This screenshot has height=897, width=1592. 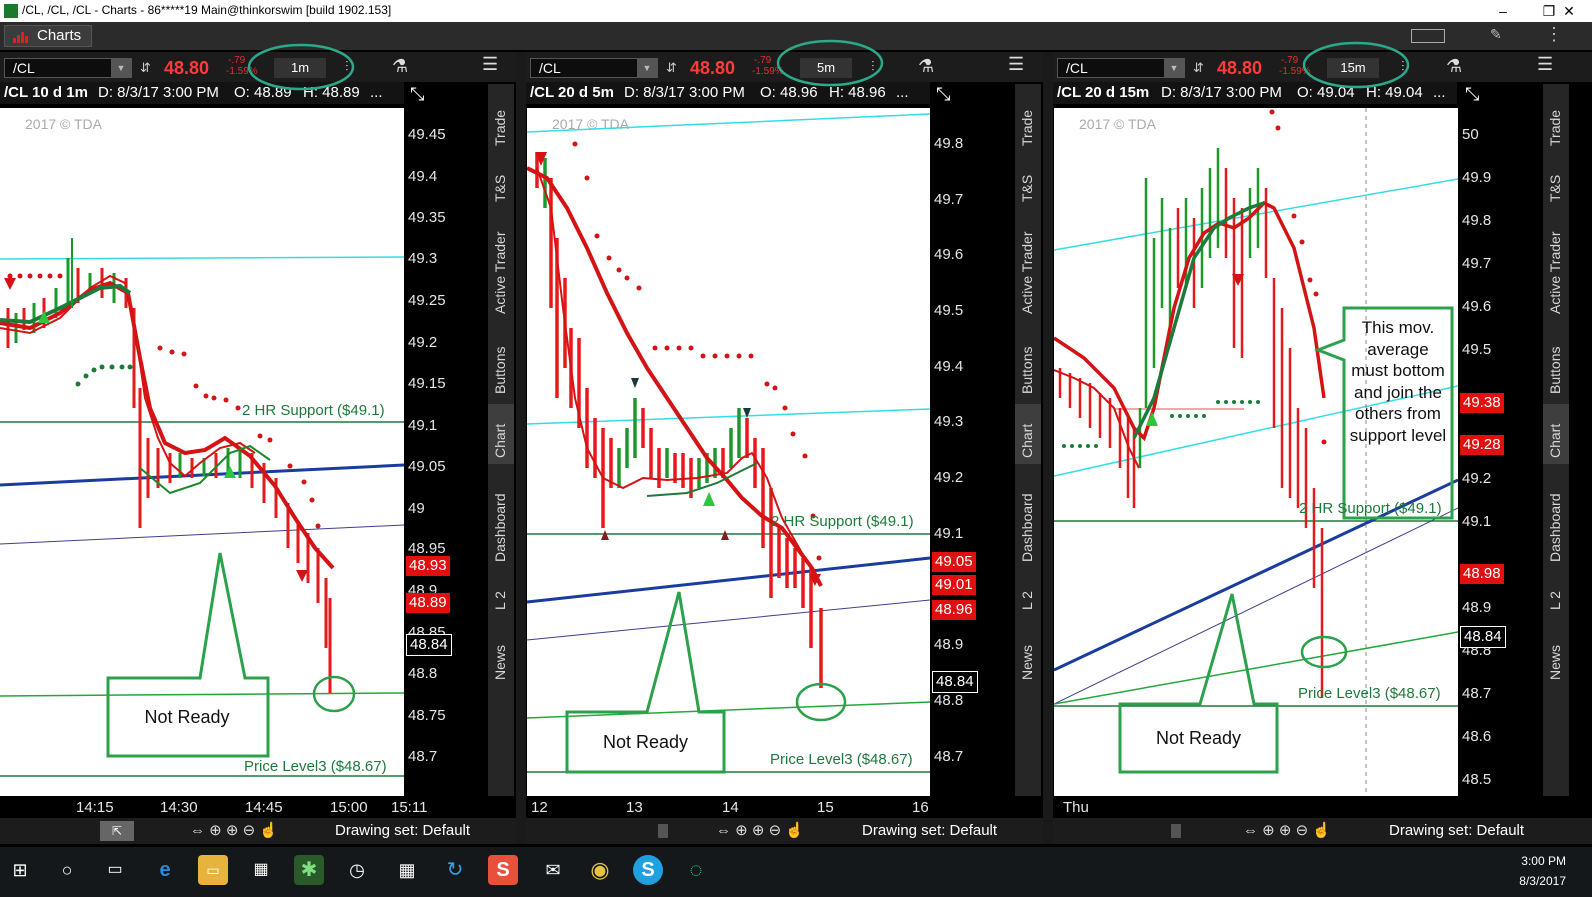 What do you see at coordinates (954, 562) in the screenshot?
I see `price-tag: 49.05` at bounding box center [954, 562].